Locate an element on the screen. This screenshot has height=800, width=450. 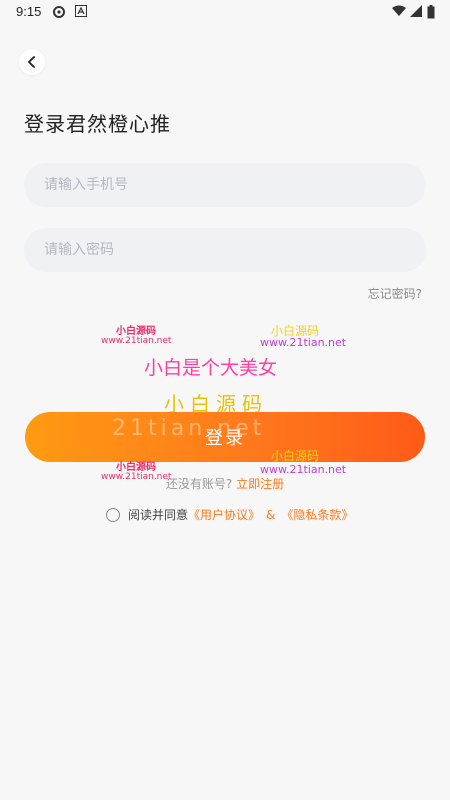
phone-input is located at coordinates (225, 185).